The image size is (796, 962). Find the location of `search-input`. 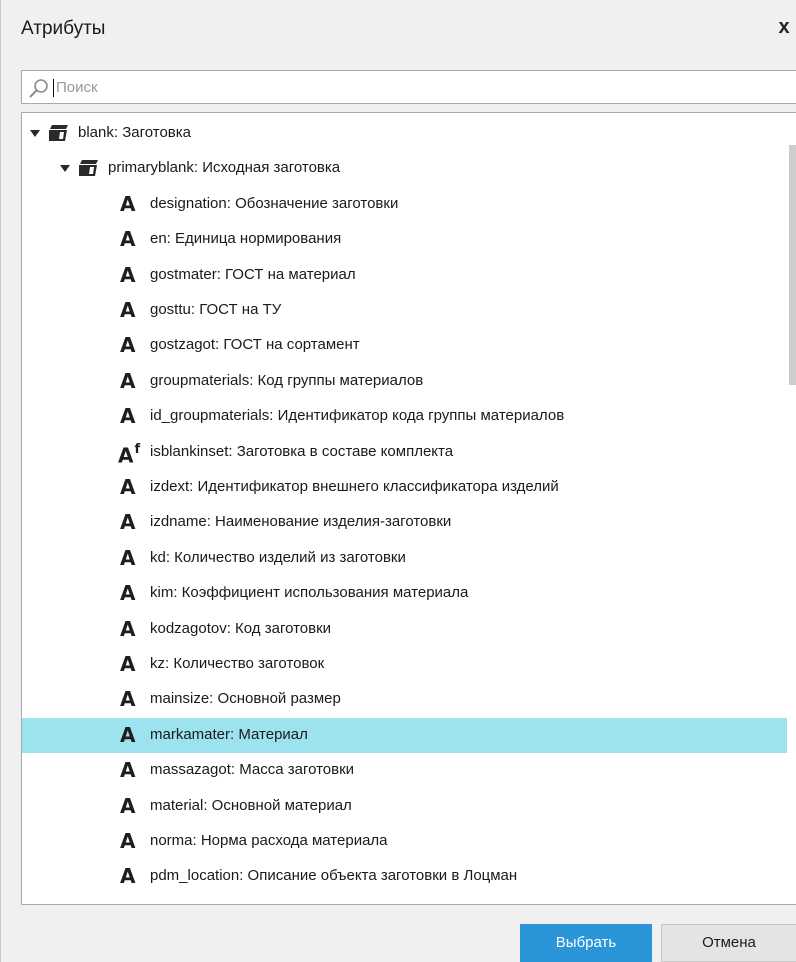

search-input is located at coordinates (421, 87).